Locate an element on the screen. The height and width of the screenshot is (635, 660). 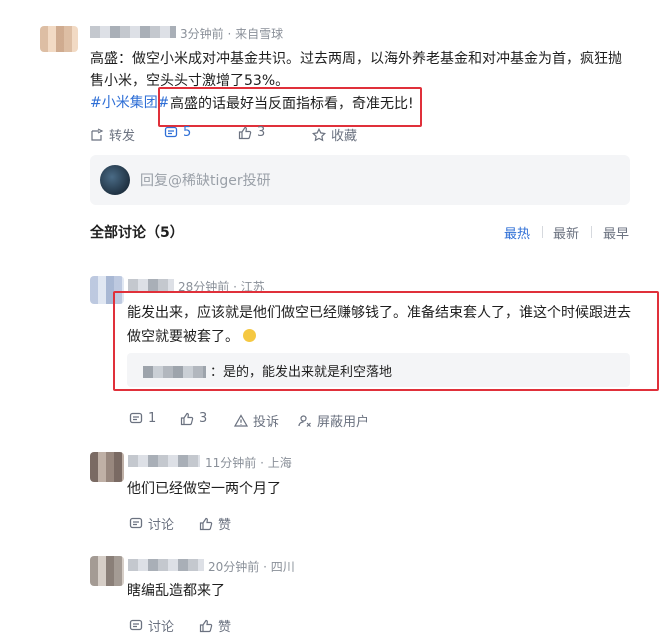
favorite-button: 收藏 is located at coordinates (334, 134).